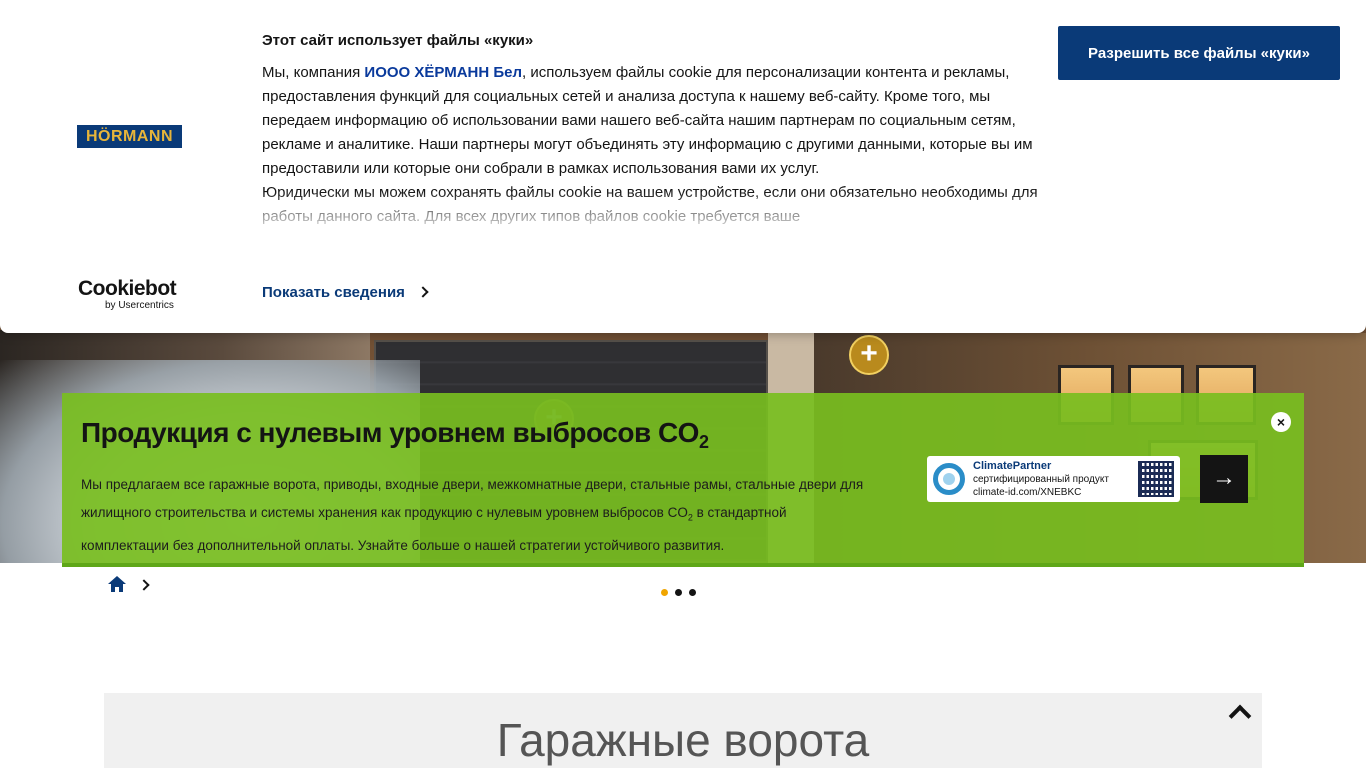  I want to click on arrow-right-icon: →, so click(1224, 479).